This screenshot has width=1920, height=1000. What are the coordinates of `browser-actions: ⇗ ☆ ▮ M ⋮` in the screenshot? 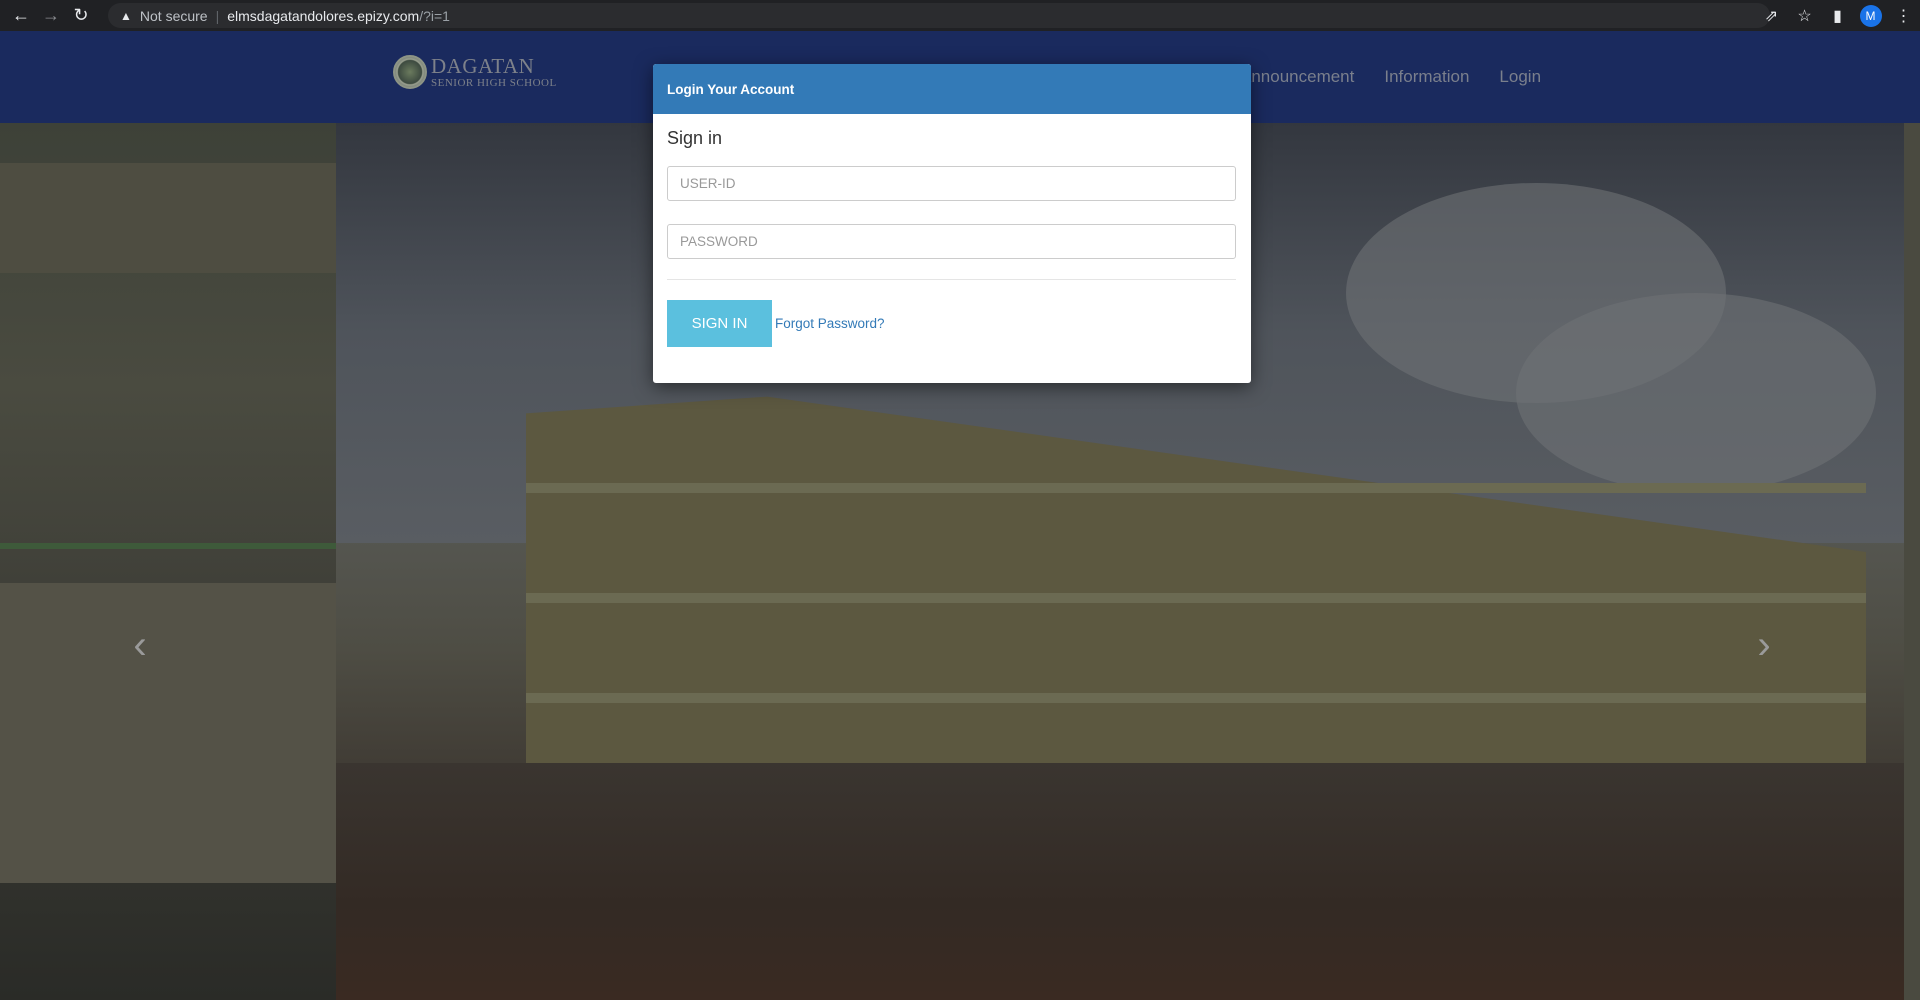 It's located at (1837, 15).